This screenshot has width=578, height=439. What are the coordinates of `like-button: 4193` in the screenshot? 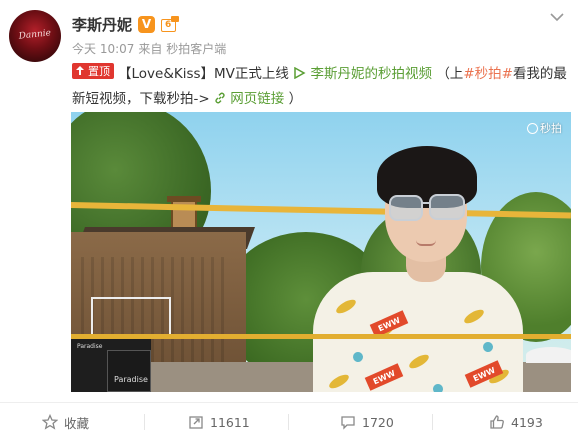 It's located at (516, 422).